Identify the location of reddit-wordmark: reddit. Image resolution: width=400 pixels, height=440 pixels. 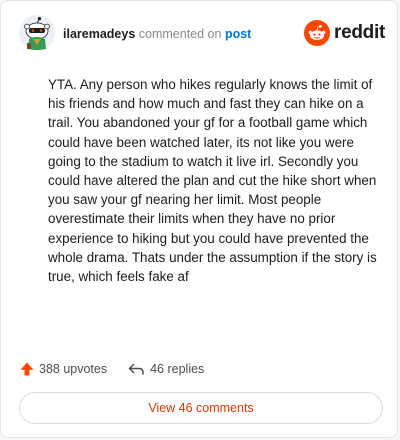
(359, 32).